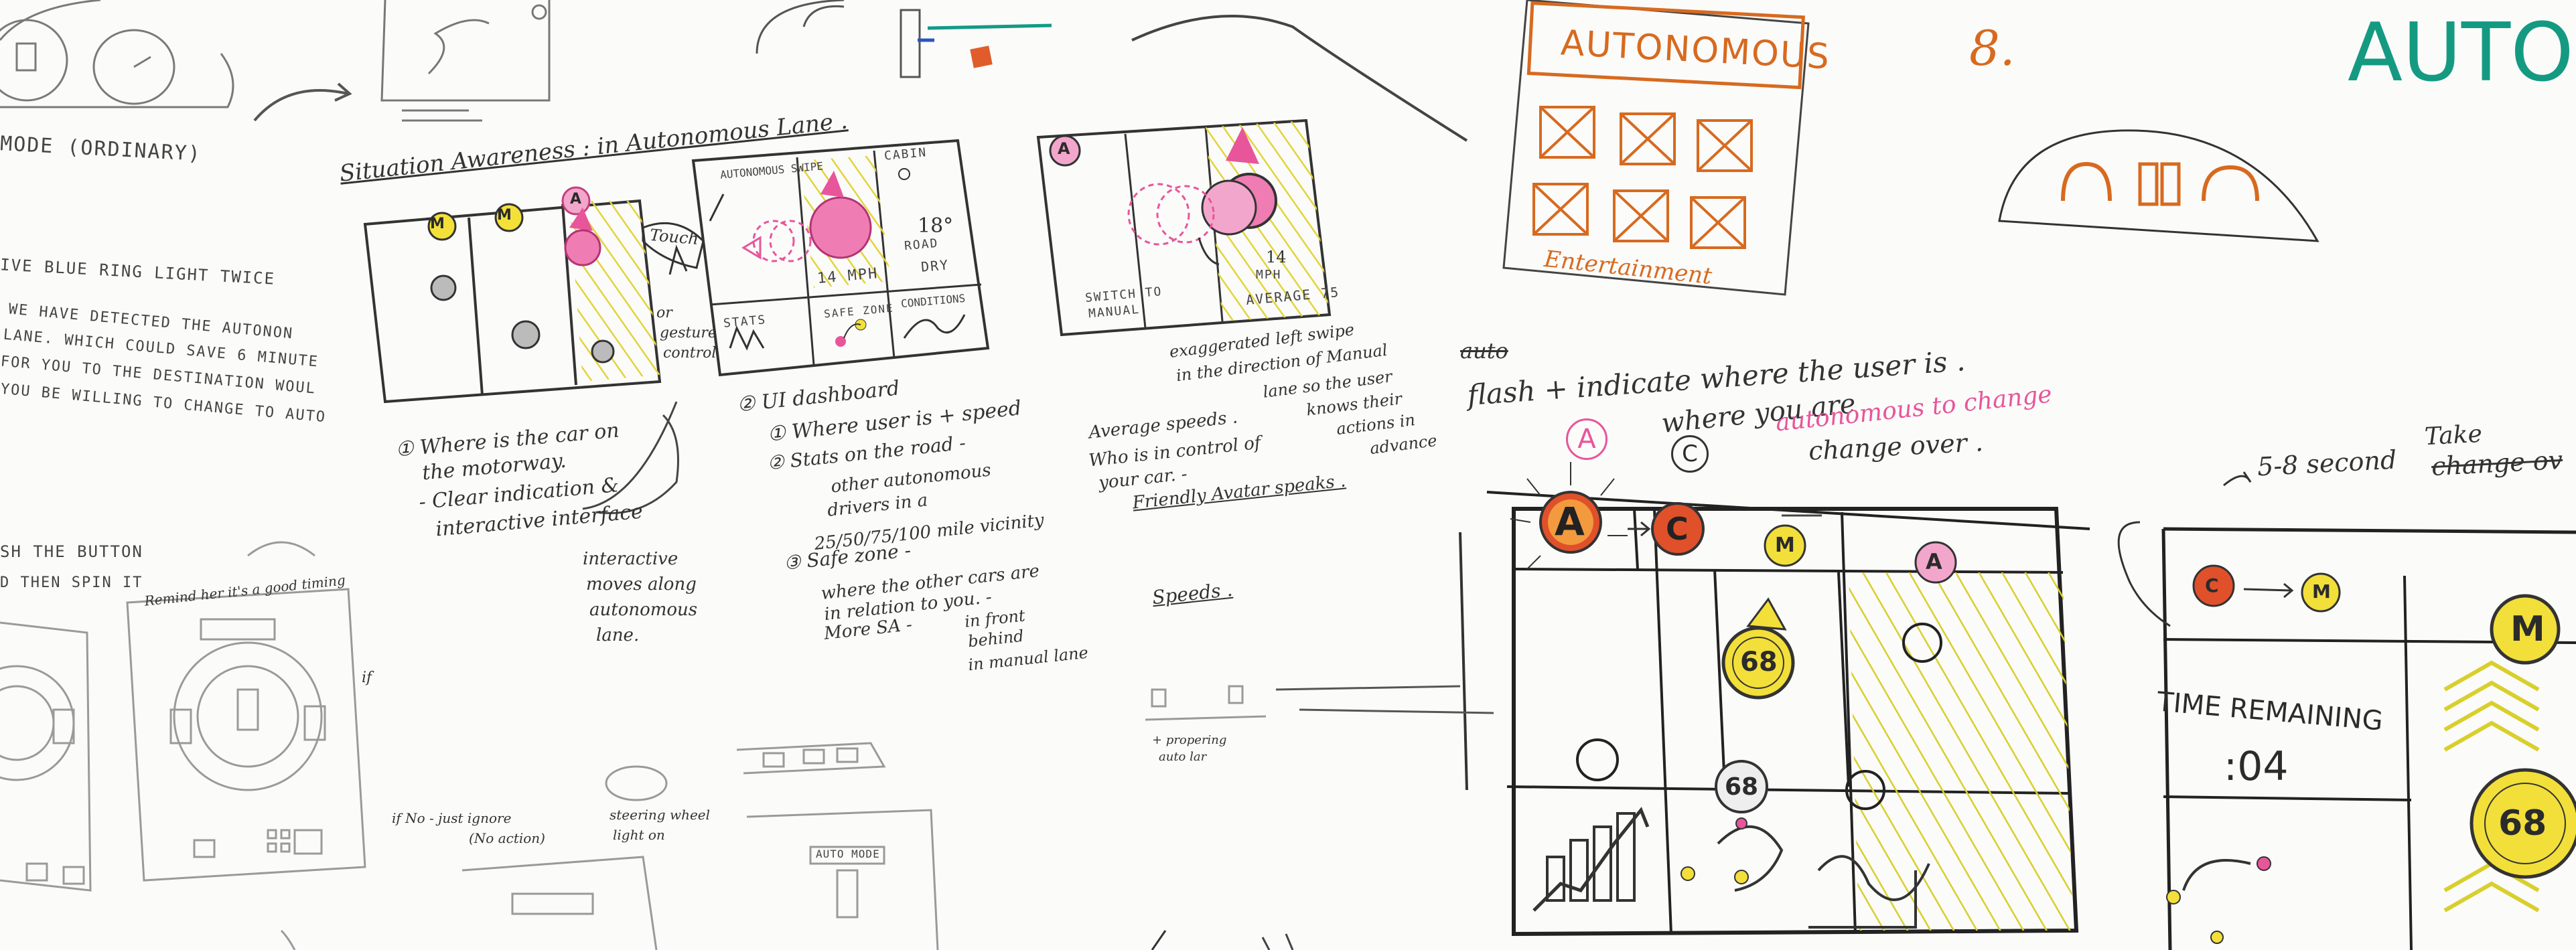 This screenshot has width=2576, height=950. Describe the element at coordinates (1276, 257) in the screenshot. I see `mph-14-number: 14` at that location.